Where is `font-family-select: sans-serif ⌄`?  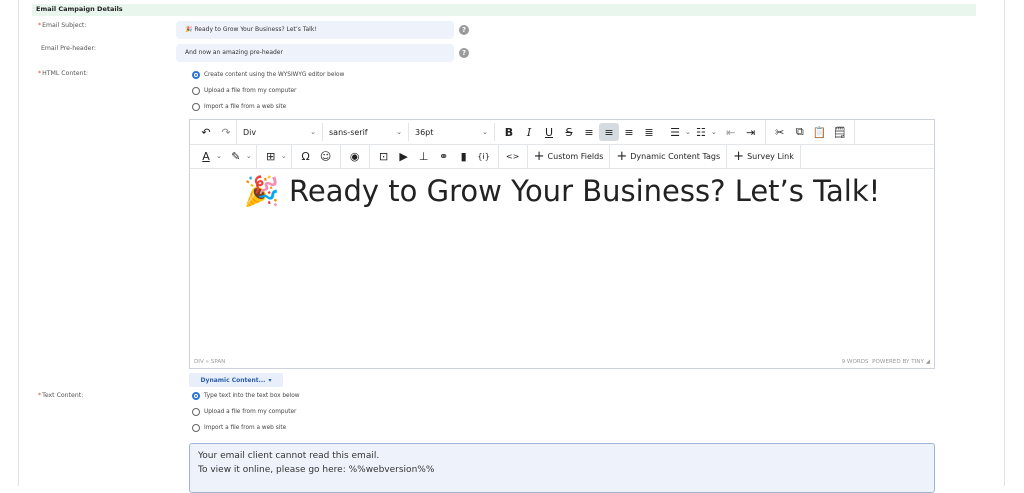 font-family-select: sans-serif ⌄ is located at coordinates (366, 132).